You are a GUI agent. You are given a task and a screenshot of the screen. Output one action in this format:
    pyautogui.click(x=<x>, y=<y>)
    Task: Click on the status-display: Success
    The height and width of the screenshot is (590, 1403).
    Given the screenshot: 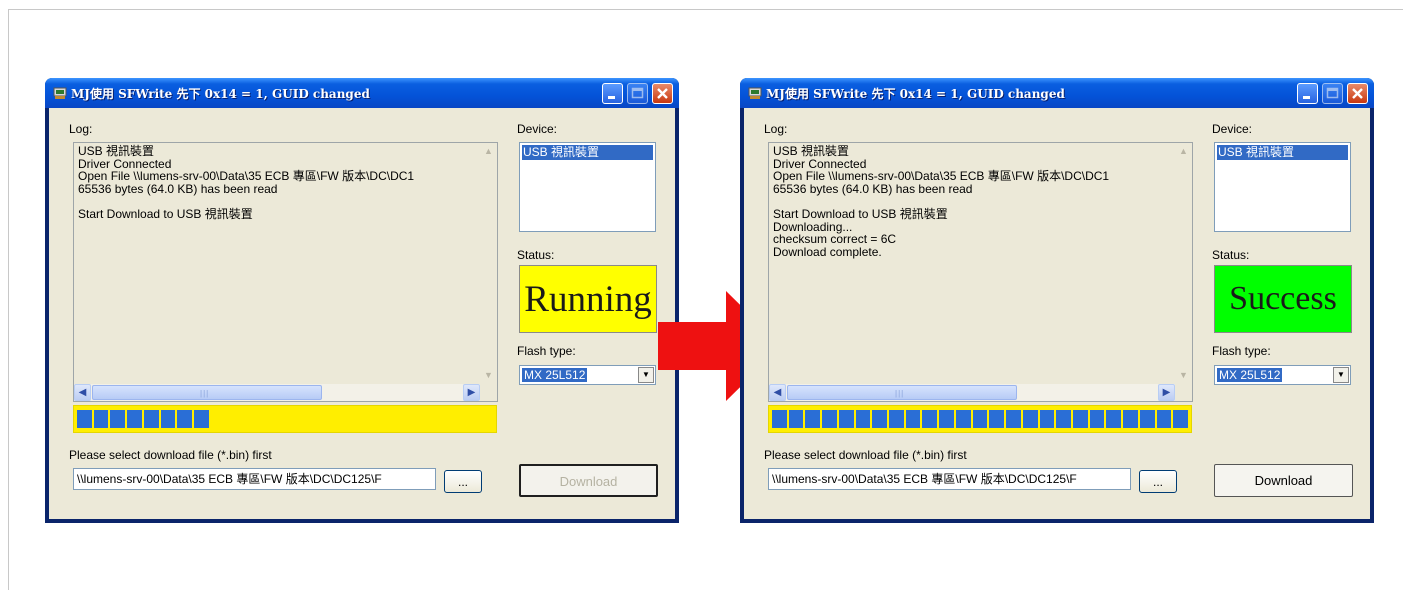 What is the action you would take?
    pyautogui.click(x=1283, y=299)
    